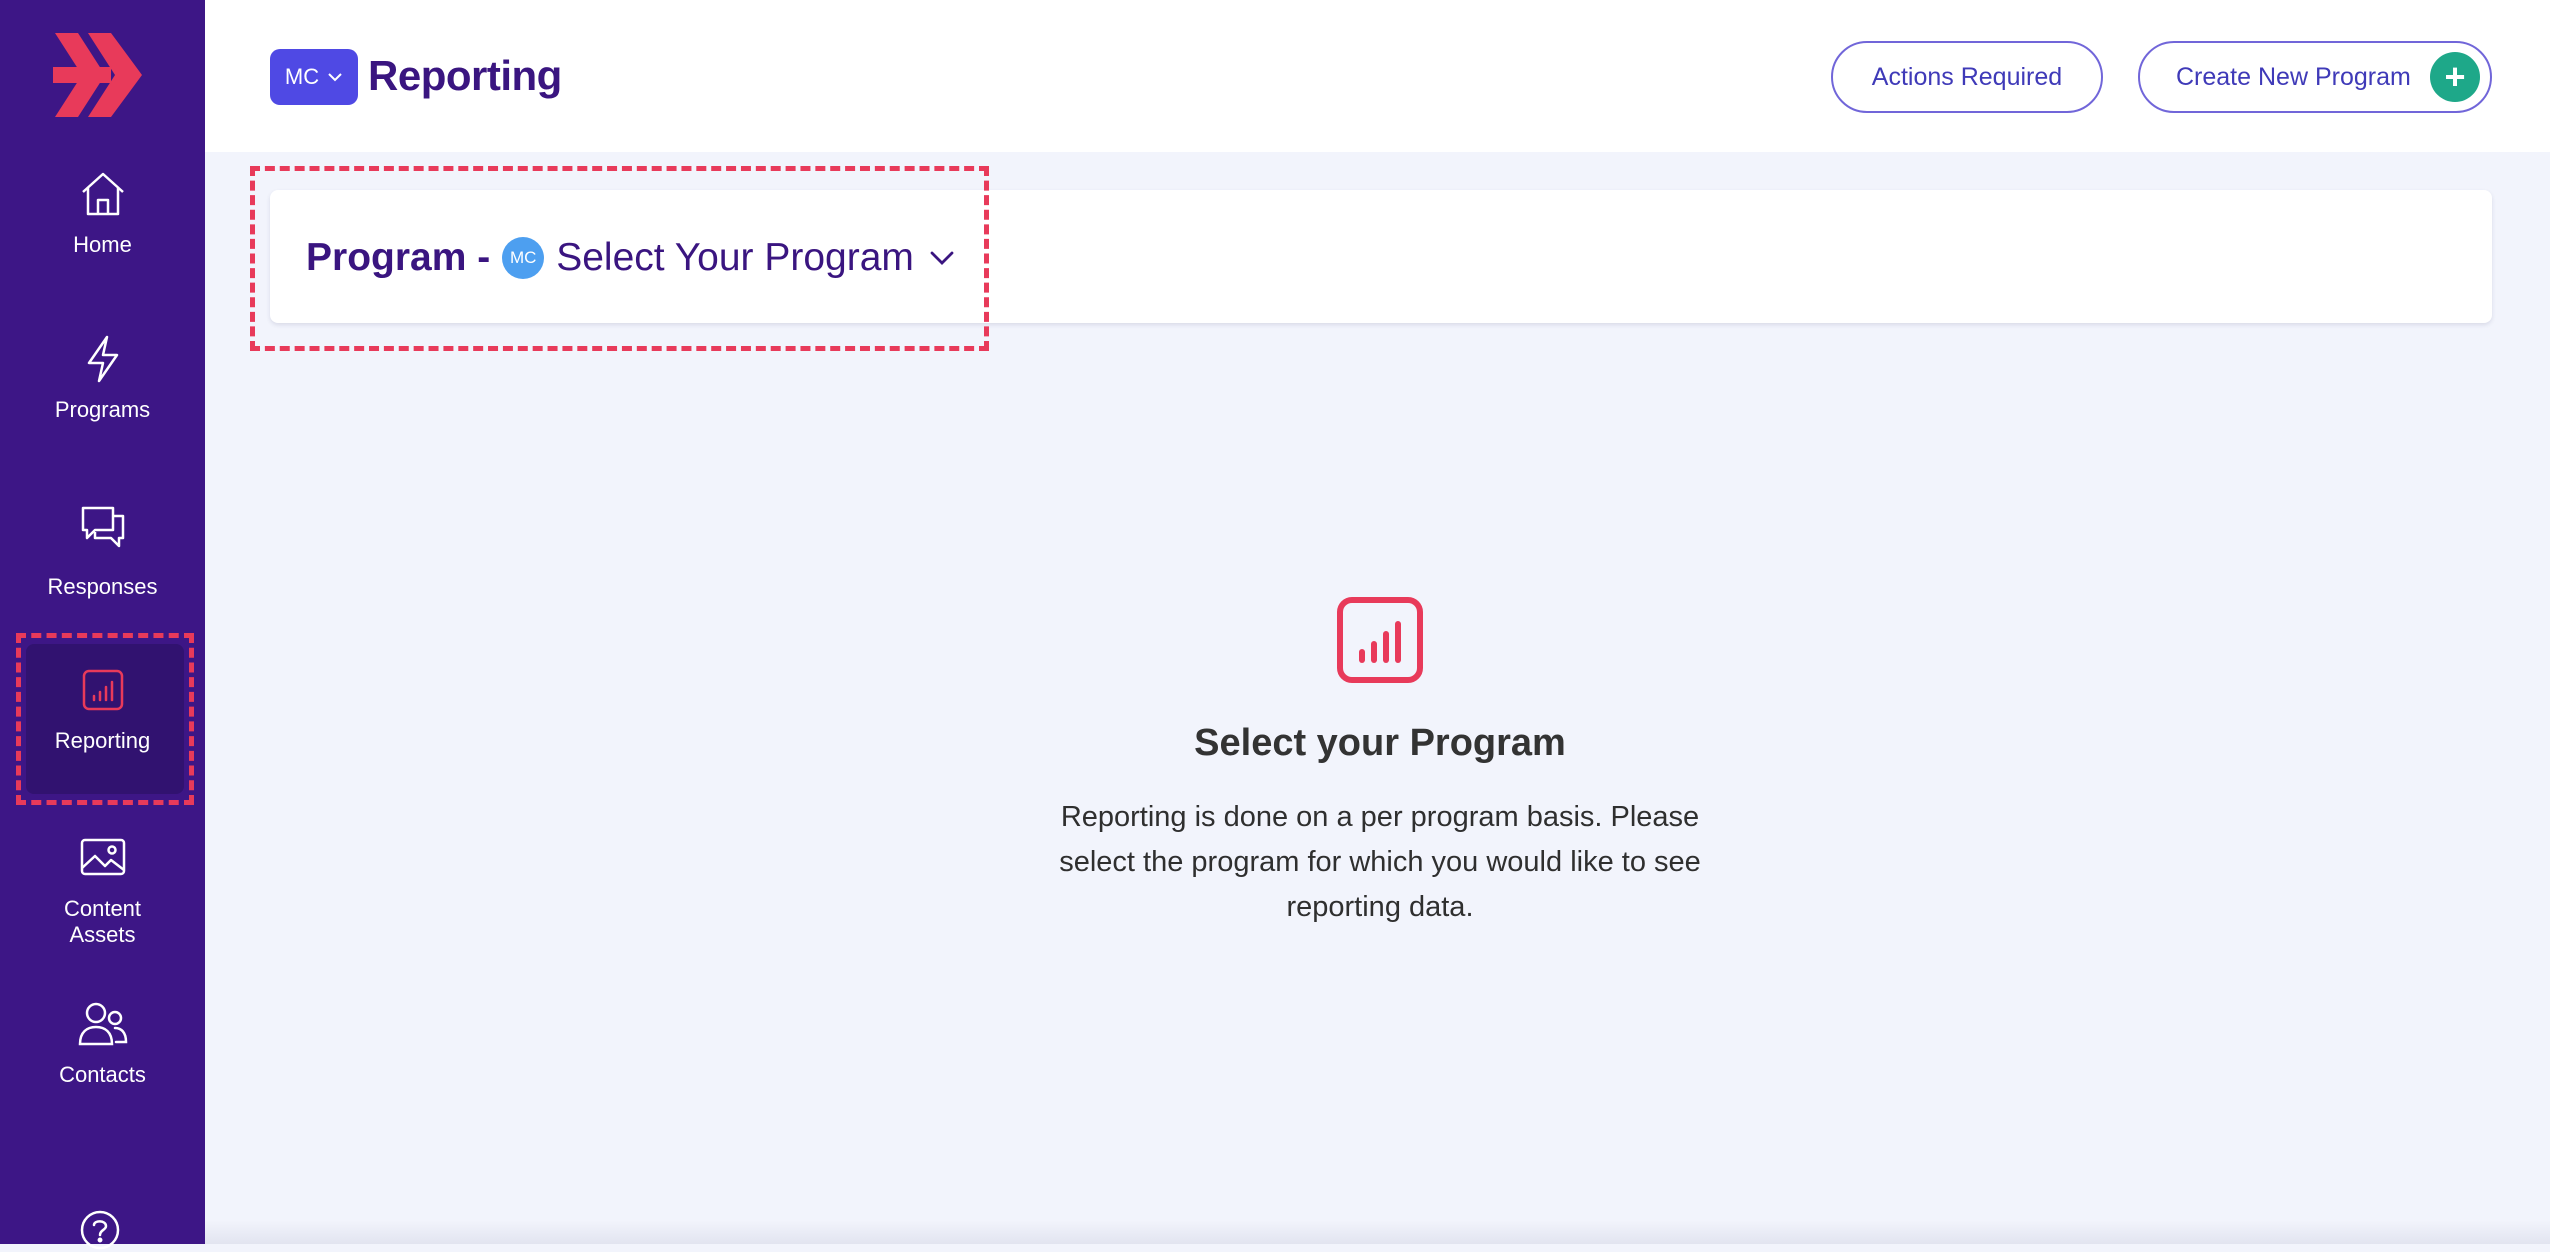 Image resolution: width=2550 pixels, height=1252 pixels. I want to click on home-icon, so click(102, 194).